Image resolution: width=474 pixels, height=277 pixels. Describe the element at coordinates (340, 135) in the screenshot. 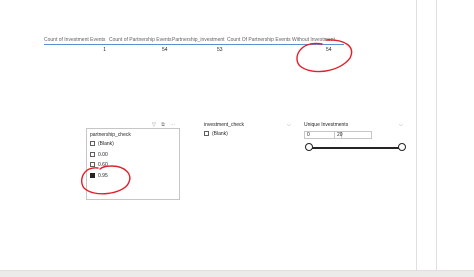

I see `range-max-value: 20` at that location.